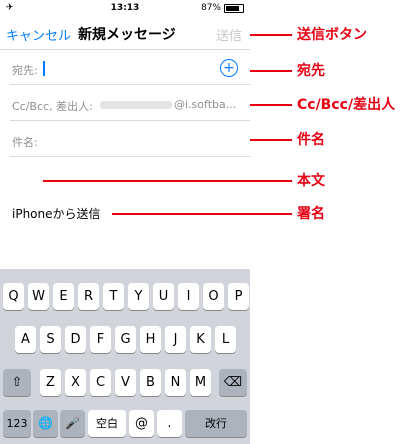 This screenshot has width=402, height=444. What do you see at coordinates (25, 70) in the screenshot?
I see `to-label: 宛先:` at bounding box center [25, 70].